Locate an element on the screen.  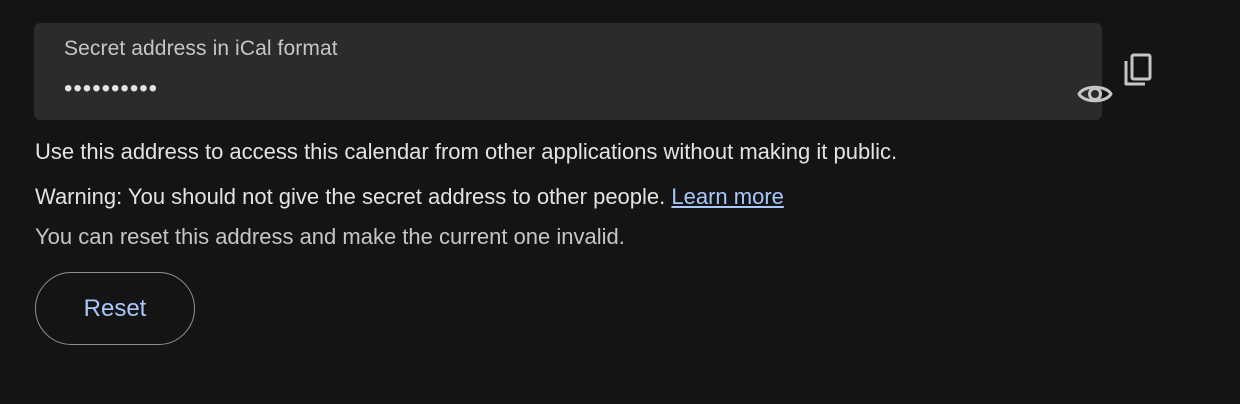
eye-icon is located at coordinates (1095, 94).